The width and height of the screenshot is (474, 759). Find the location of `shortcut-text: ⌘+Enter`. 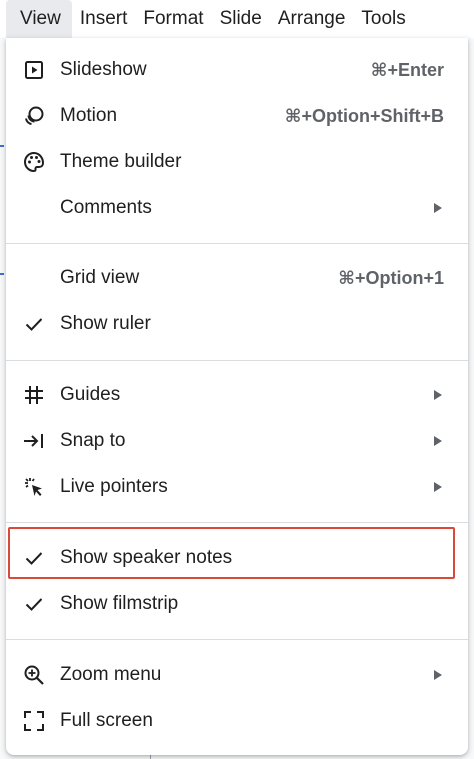

shortcut-text: ⌘+Enter is located at coordinates (407, 69).